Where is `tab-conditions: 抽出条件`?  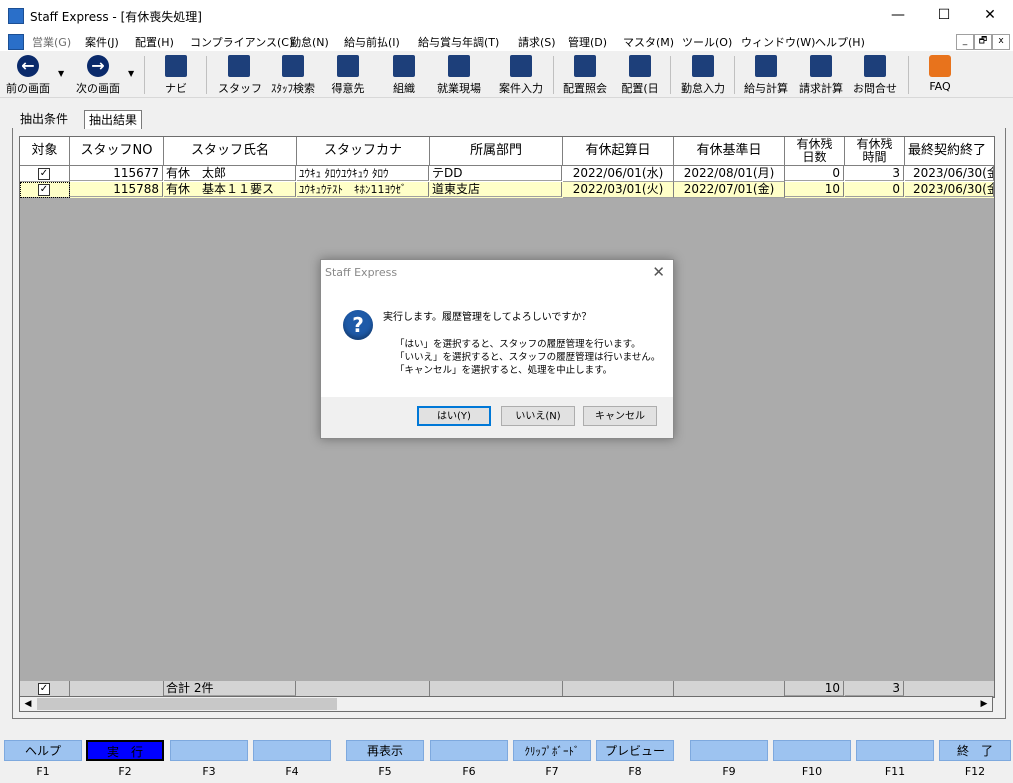
tab-conditions: 抽出条件 is located at coordinates (44, 119).